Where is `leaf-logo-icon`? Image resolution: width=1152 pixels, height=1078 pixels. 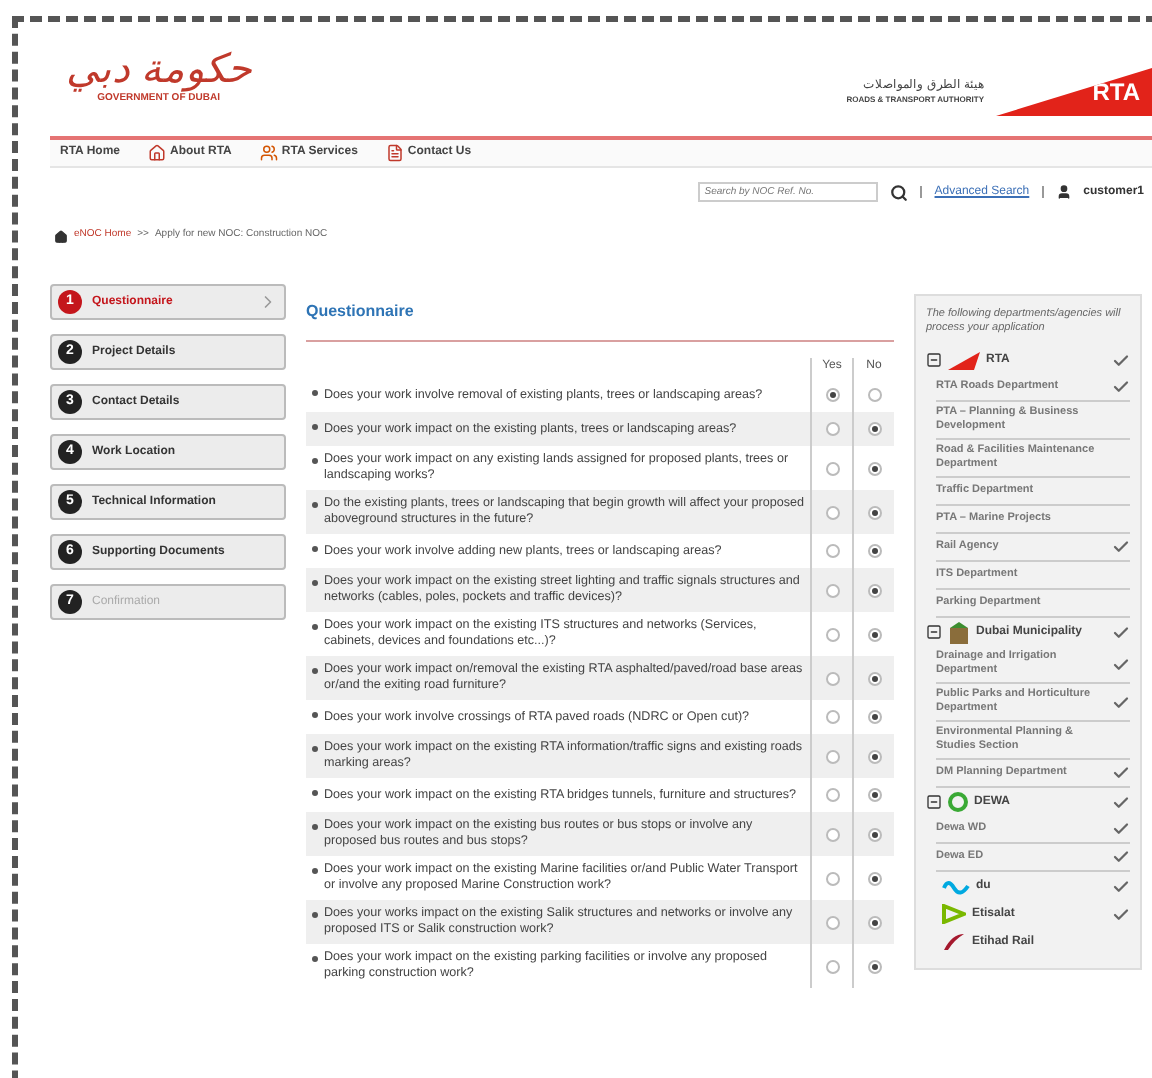 leaf-logo-icon is located at coordinates (954, 914).